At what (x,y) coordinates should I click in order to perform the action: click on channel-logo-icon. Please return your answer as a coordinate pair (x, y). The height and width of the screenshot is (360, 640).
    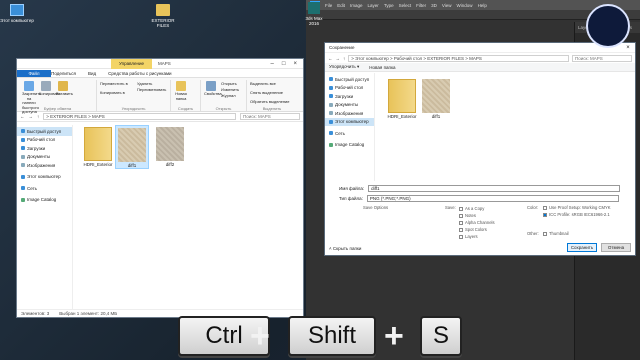
    Looking at the image, I should click on (608, 26).